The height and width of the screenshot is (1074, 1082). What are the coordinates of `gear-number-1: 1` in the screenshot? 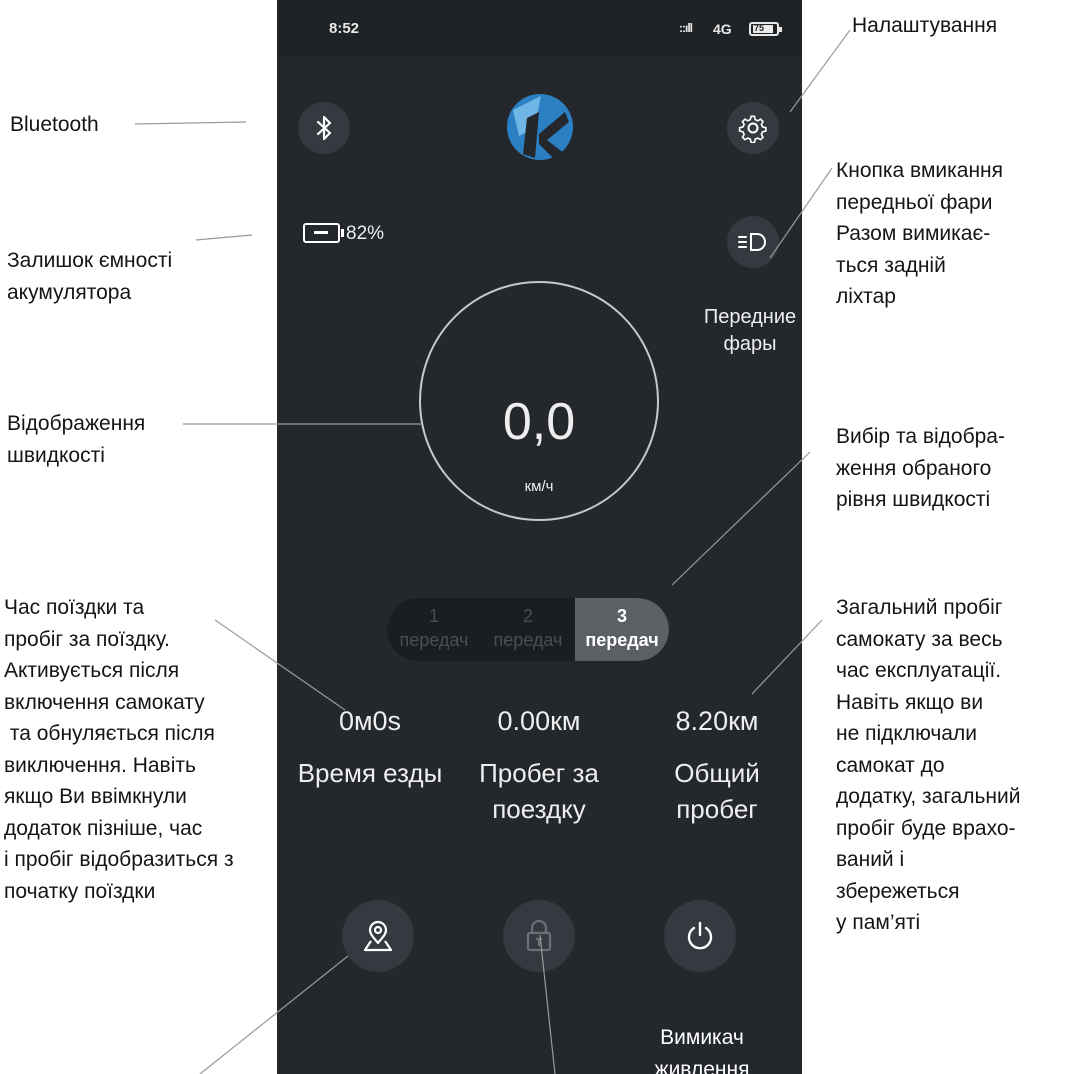 It's located at (433, 616).